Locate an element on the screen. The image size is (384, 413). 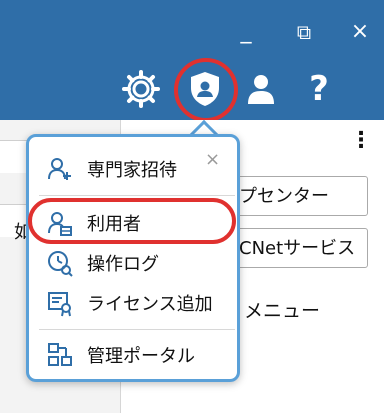
title-bar: _ ⧉ × is located at coordinates (192, 30).